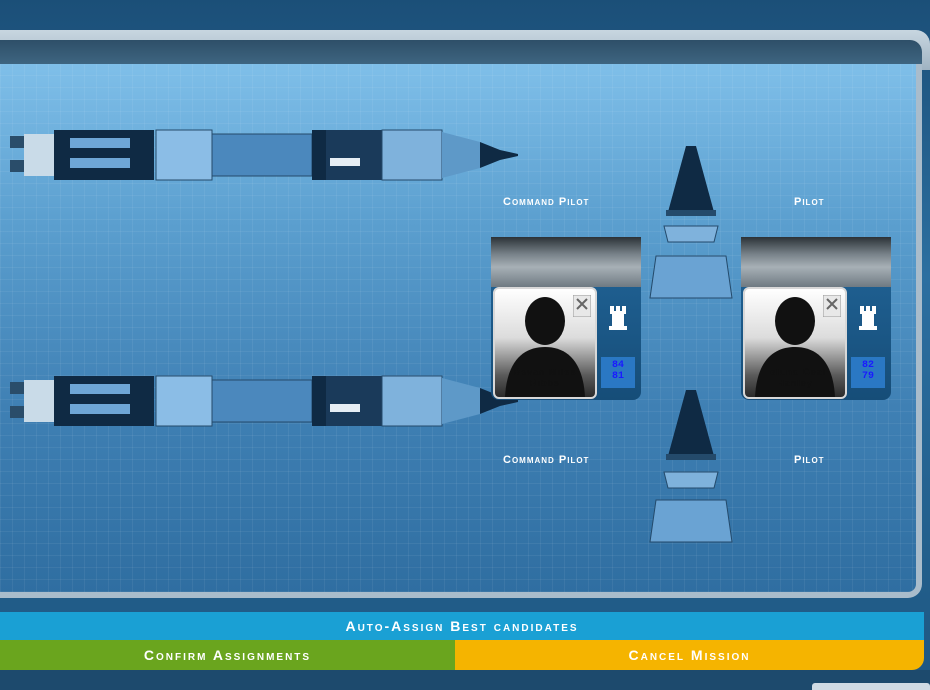 The height and width of the screenshot is (690, 930). Describe the element at coordinates (689, 655) in the screenshot. I see `cancel-mission-button: Cancel Mission` at that location.